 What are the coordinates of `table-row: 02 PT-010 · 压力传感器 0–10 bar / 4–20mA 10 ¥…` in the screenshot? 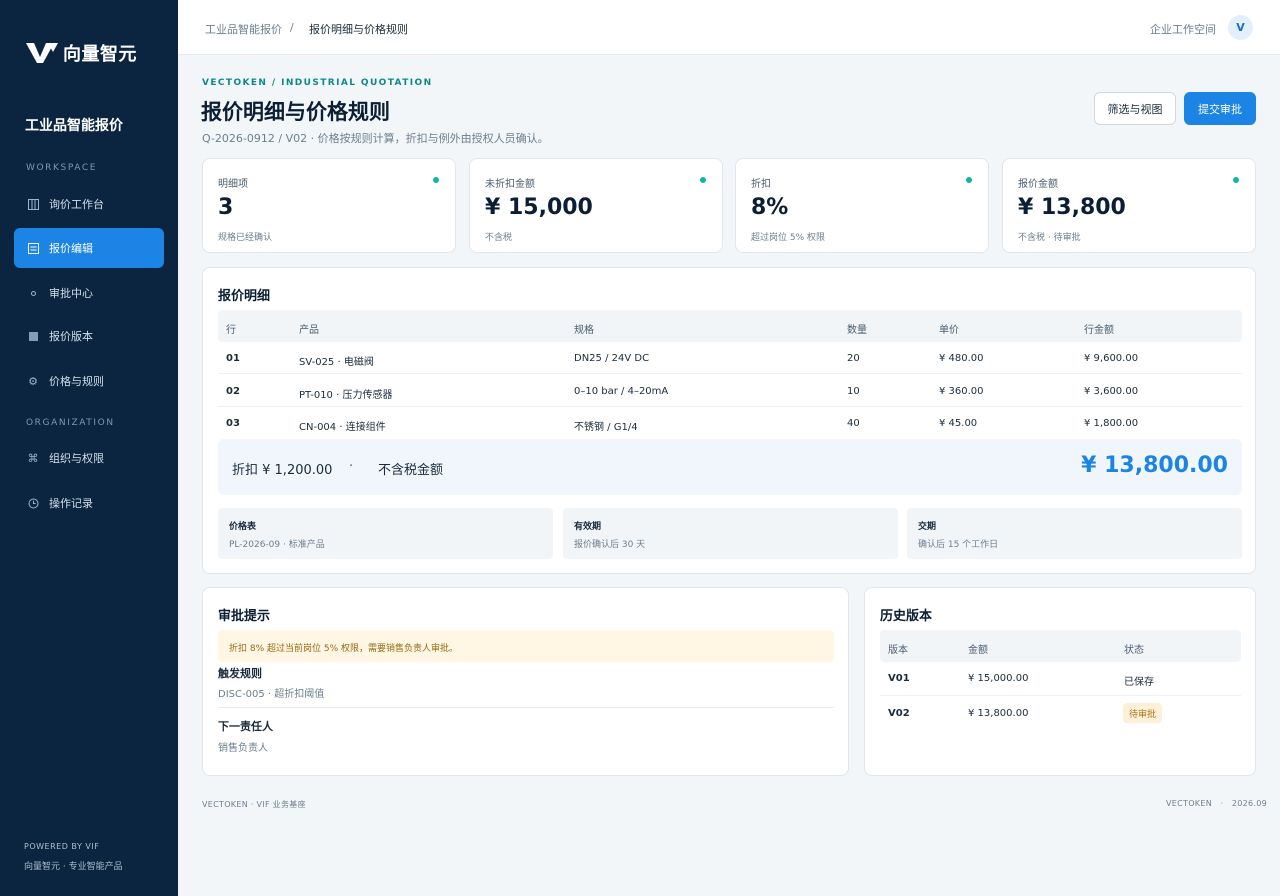 It's located at (730, 391).